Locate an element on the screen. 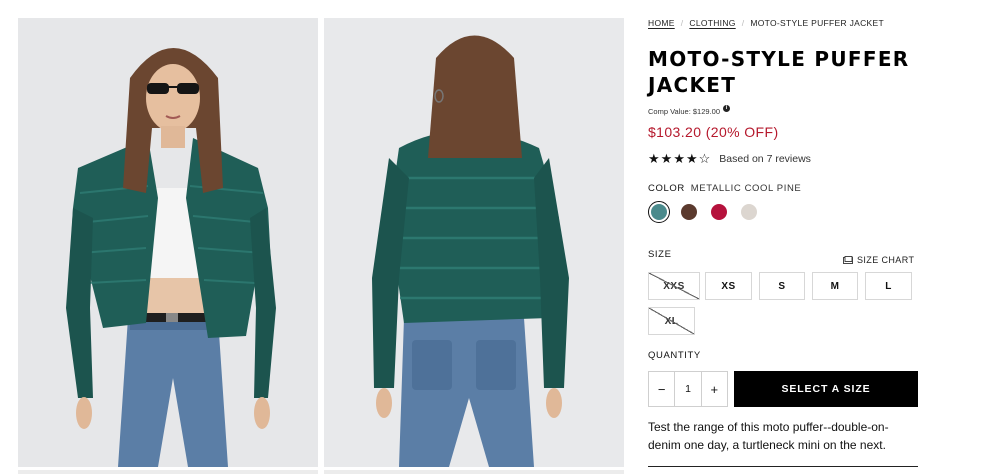 The image size is (991, 474). size-option-xl: XL is located at coordinates (671, 321).